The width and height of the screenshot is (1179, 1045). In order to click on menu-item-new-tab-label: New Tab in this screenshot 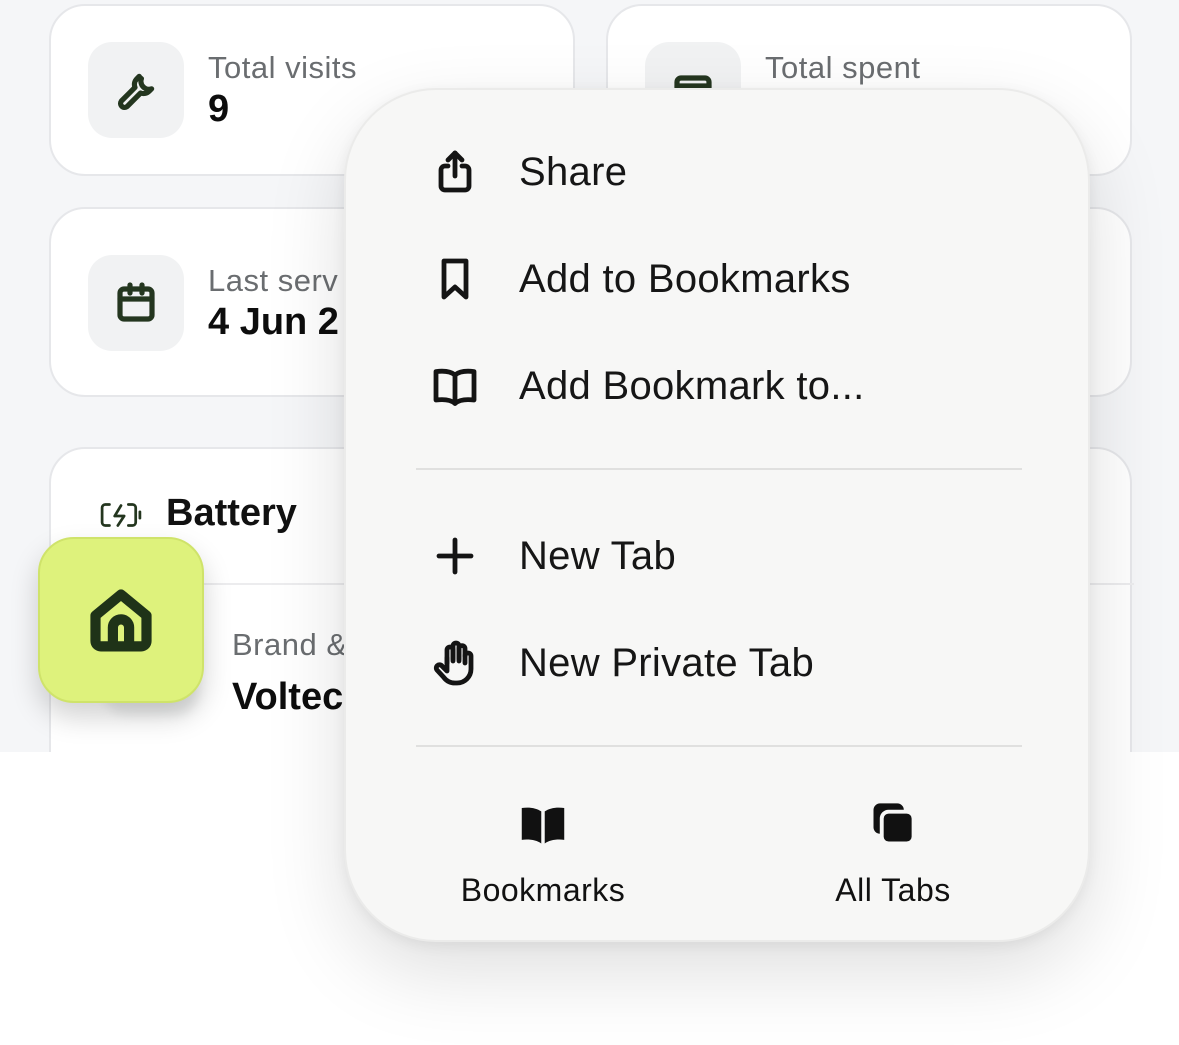, I will do `click(598, 555)`.